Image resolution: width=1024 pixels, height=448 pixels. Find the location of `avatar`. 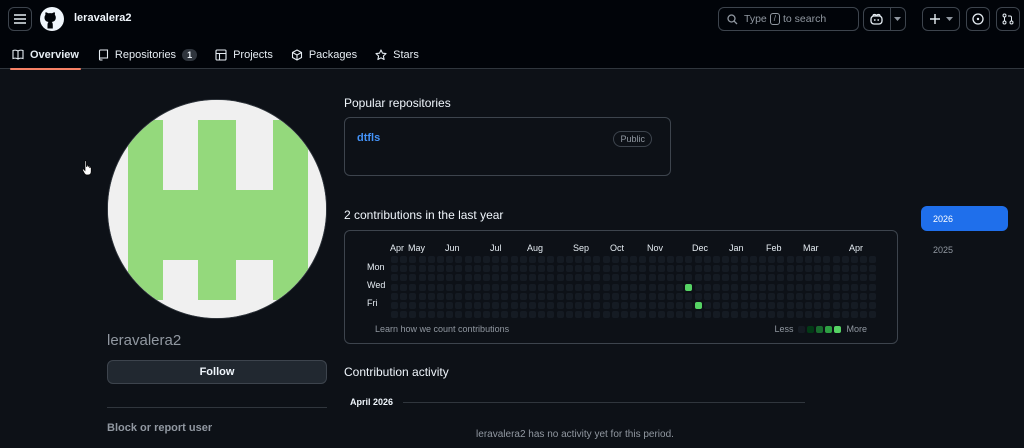

avatar is located at coordinates (217, 209).